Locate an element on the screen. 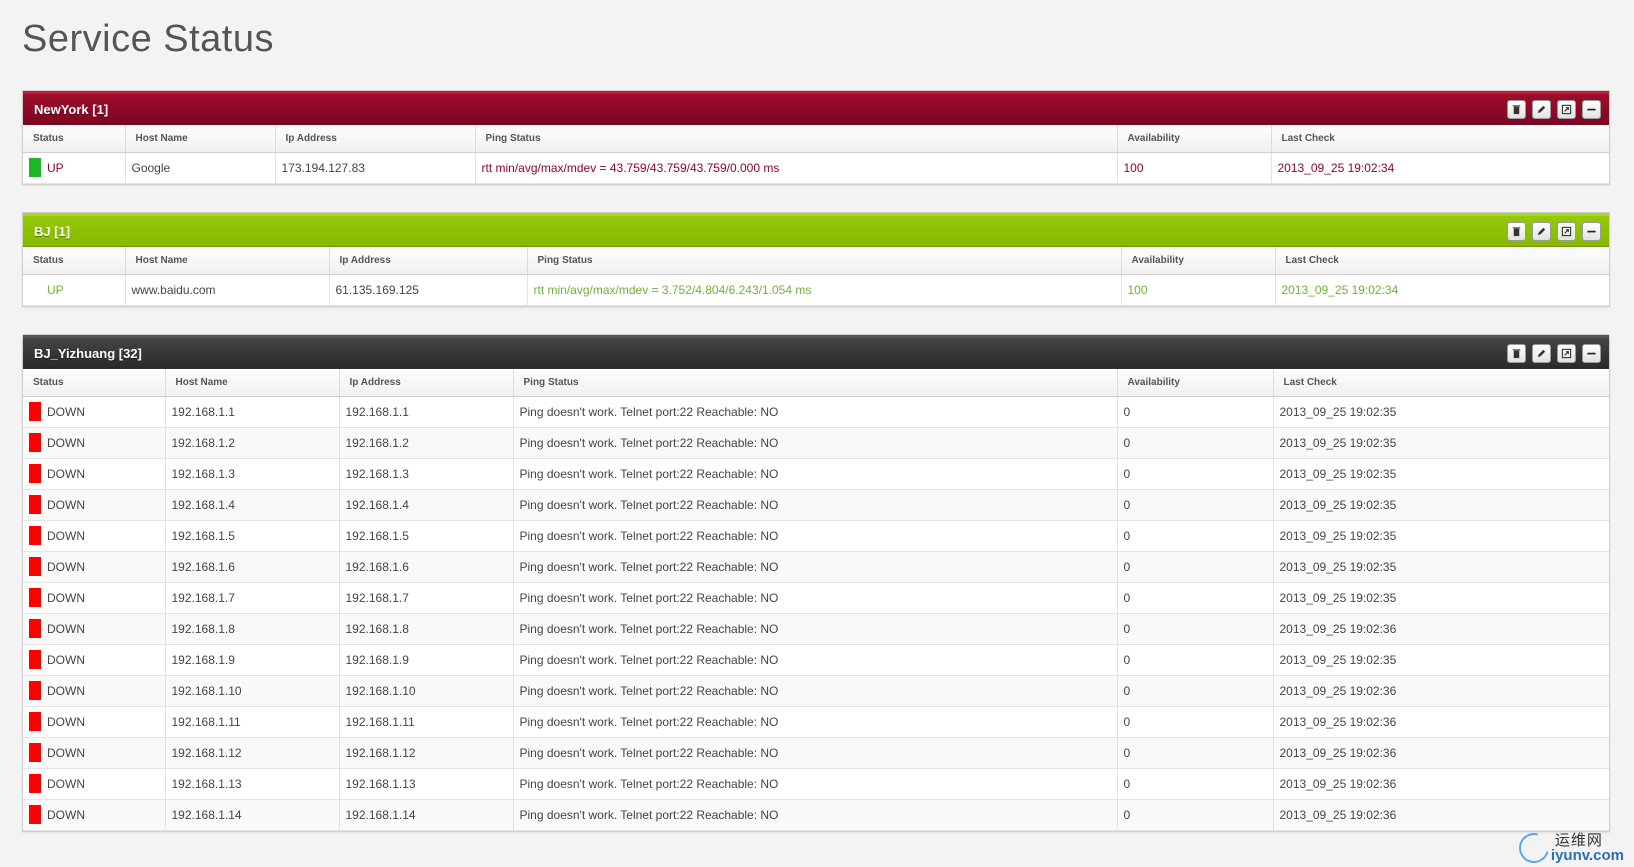 The height and width of the screenshot is (867, 1634). host-name: 192.168.1.6 is located at coordinates (252, 567).